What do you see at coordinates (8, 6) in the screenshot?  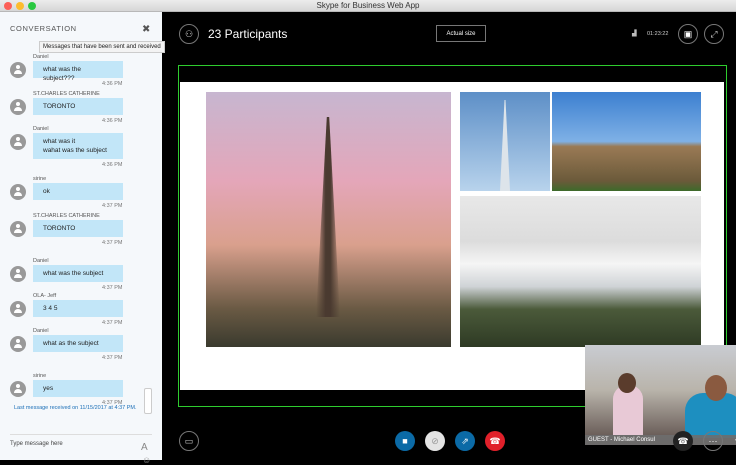 I see `close-window-button` at bounding box center [8, 6].